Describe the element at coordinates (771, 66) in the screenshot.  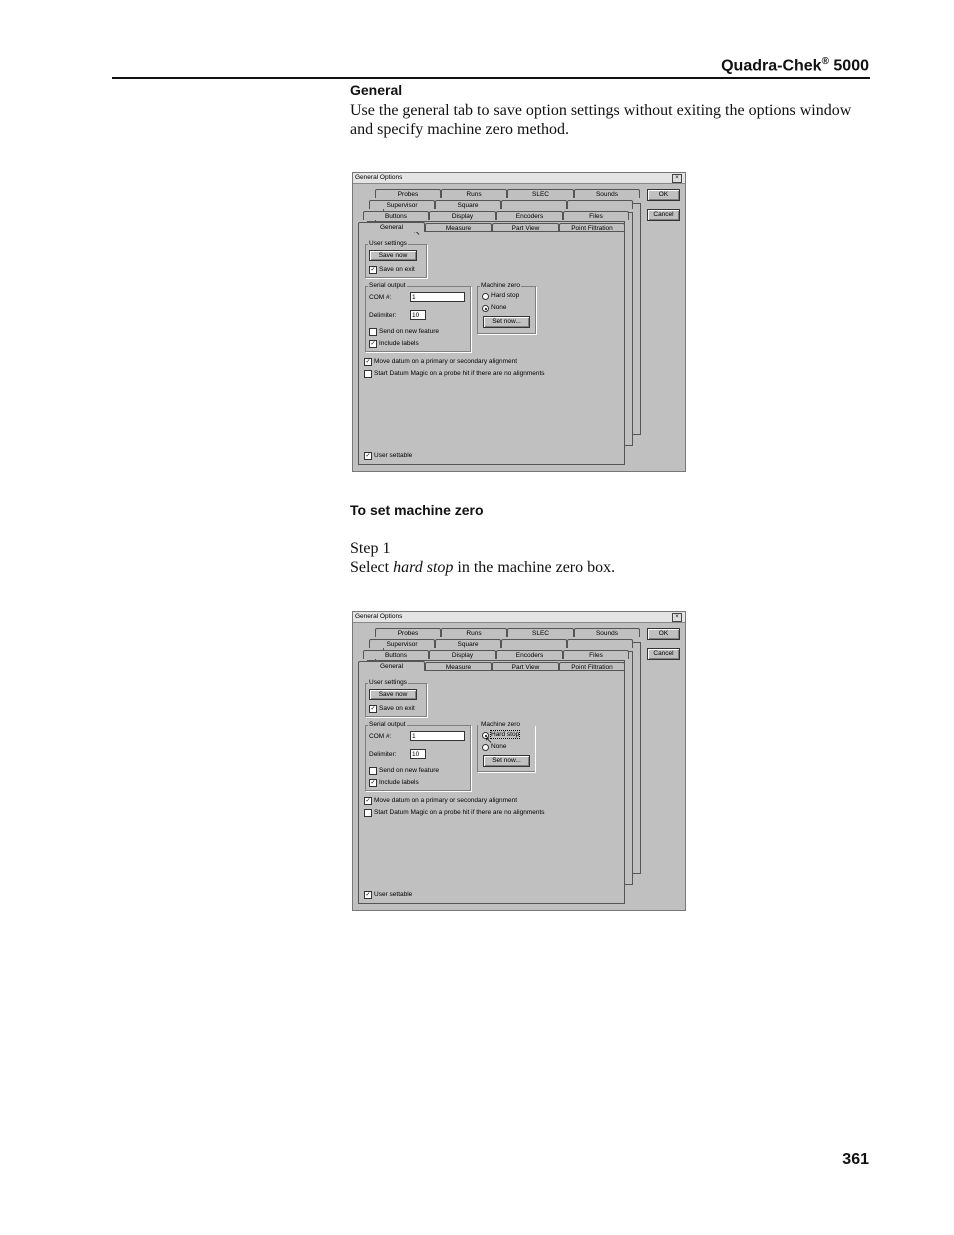
I see `product-name: Quadra-Chek` at that location.